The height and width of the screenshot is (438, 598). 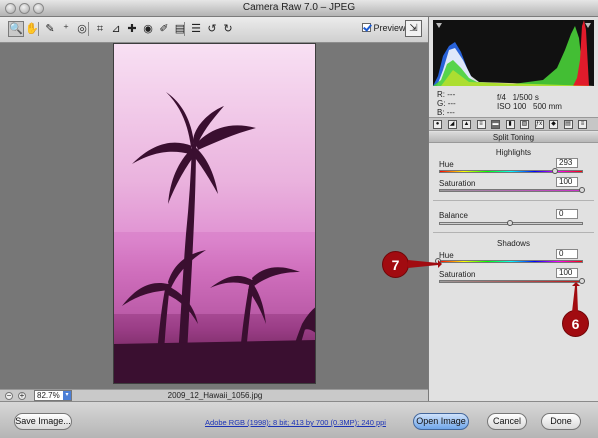 What do you see at coordinates (466, 124) in the screenshot?
I see `detail-tab-icon: ▲` at bounding box center [466, 124].